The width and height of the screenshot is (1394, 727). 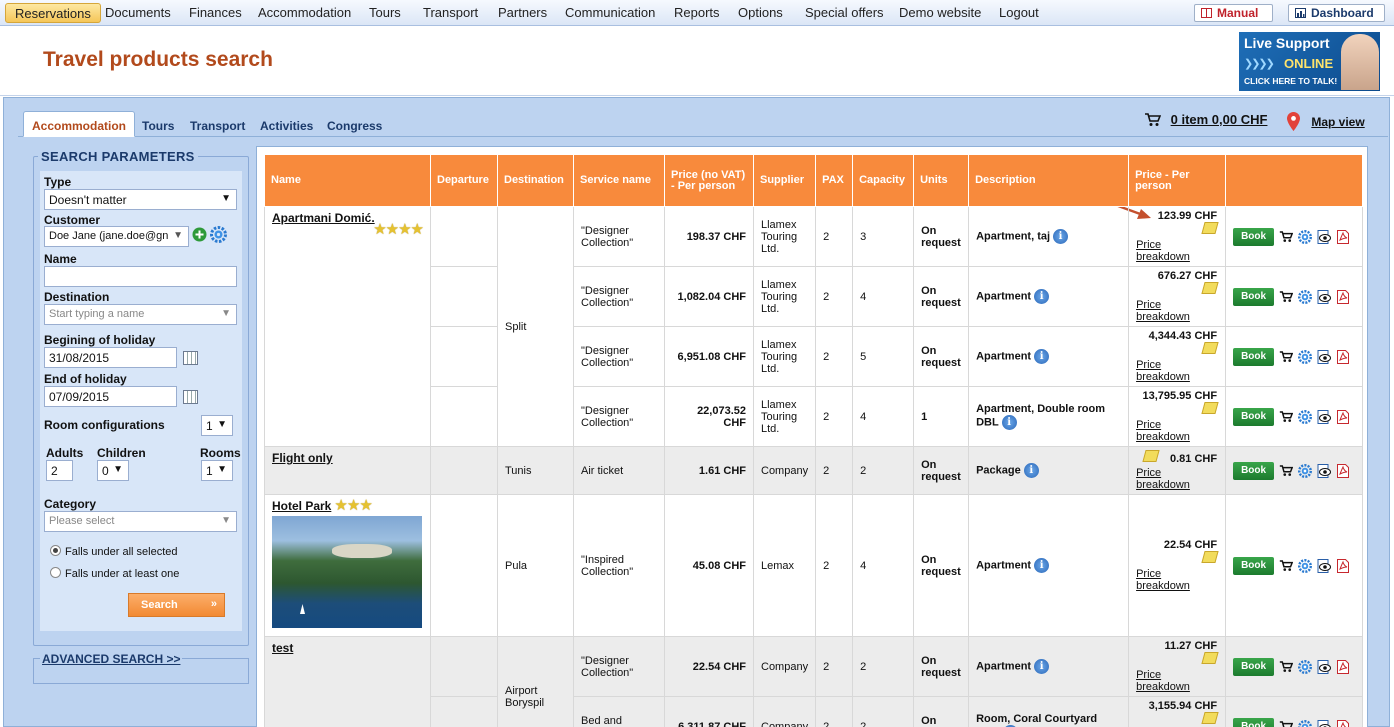 I want to click on header-units: Units, so click(x=941, y=180).